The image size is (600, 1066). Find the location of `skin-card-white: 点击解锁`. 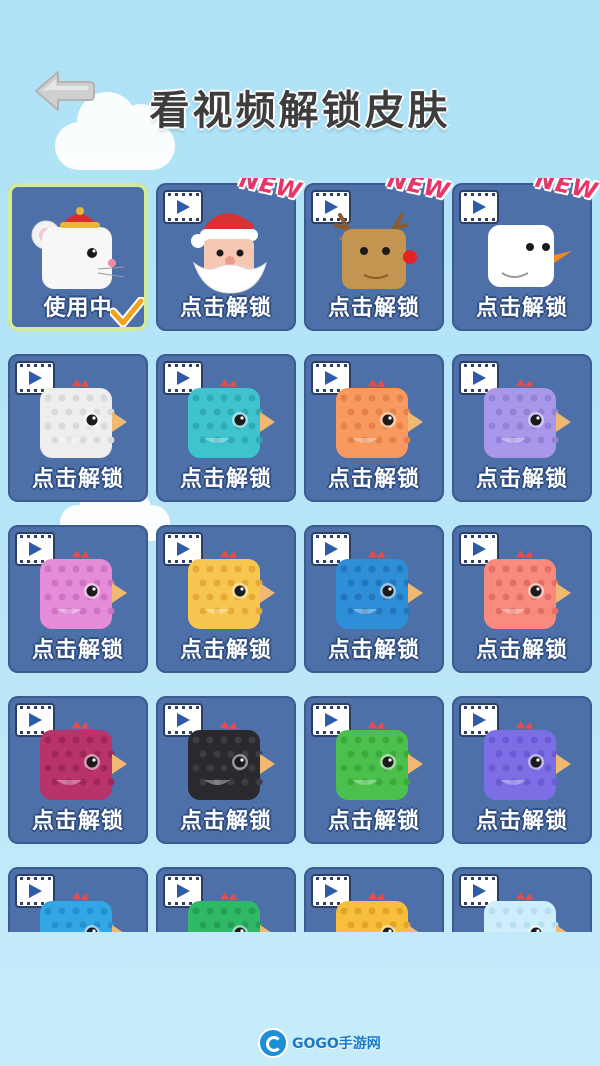

skin-card-white: 点击解锁 is located at coordinates (78, 428).